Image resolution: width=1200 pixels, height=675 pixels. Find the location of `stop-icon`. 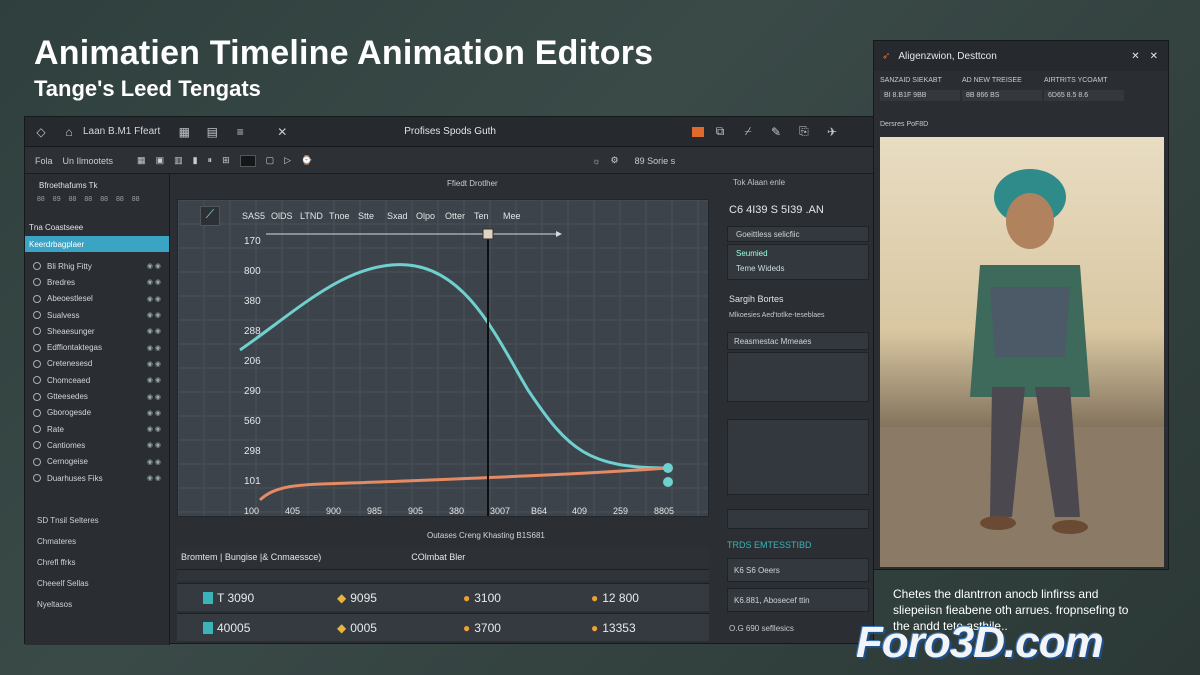

stop-icon is located at coordinates (247, 160).